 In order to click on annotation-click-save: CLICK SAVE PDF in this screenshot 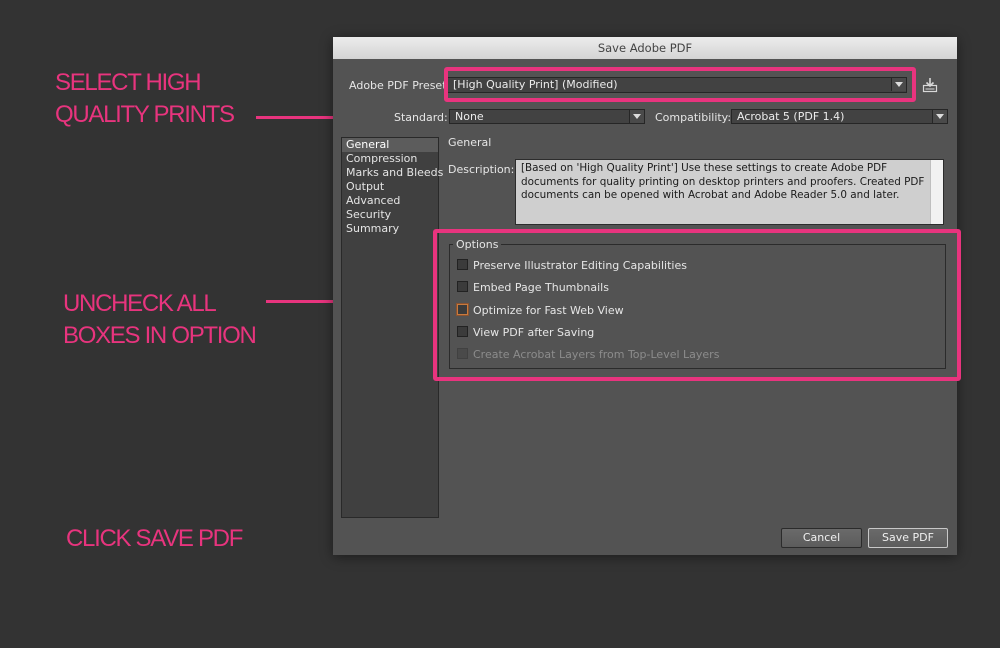, I will do `click(154, 538)`.